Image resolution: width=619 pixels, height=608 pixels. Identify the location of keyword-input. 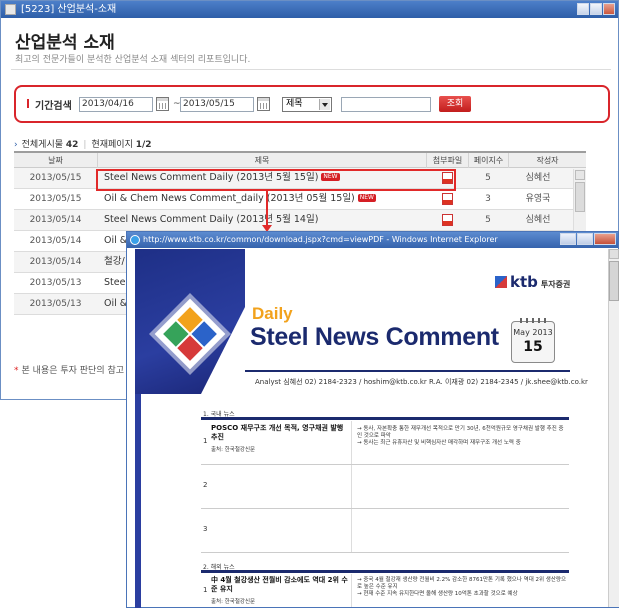
(386, 104).